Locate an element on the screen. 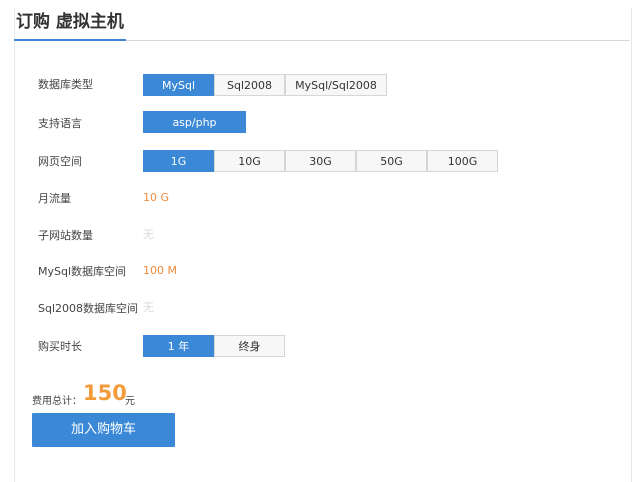 The width and height of the screenshot is (640, 482). subsite-count-value: 无 is located at coordinates (148, 234).